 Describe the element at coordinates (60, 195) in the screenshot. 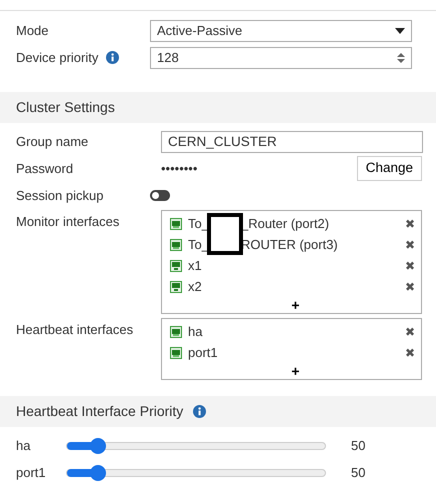

I see `field-label: Session pickup` at that location.